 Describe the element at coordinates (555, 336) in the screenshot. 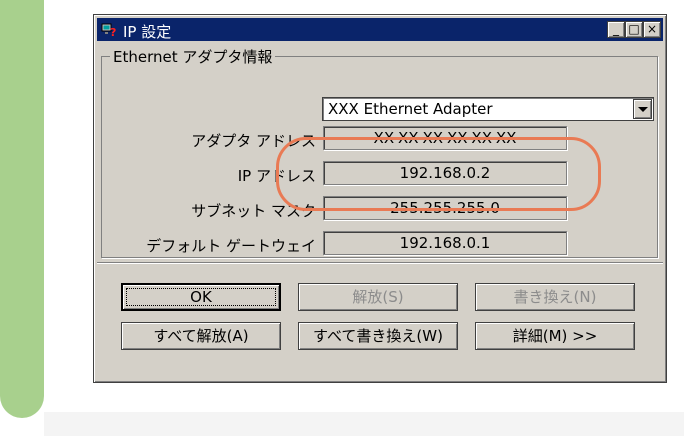

I see `details-button: 詳細(M) >>` at that location.